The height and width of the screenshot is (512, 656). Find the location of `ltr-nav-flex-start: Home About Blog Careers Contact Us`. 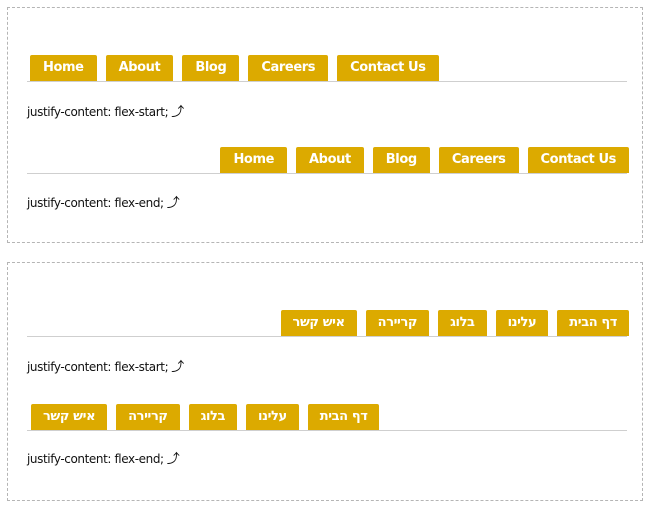

ltr-nav-flex-start: Home About Blog Careers Contact Us is located at coordinates (327, 67).